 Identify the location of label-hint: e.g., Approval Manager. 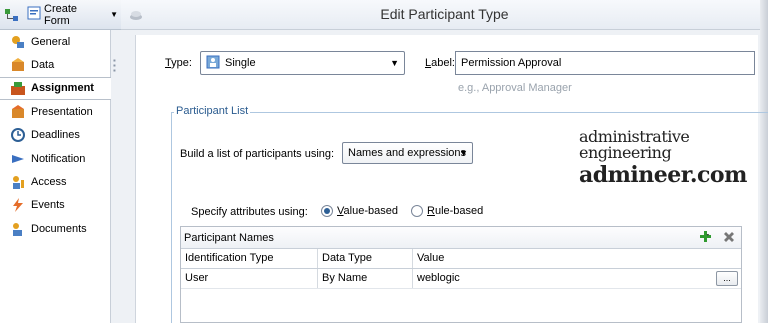
(515, 88).